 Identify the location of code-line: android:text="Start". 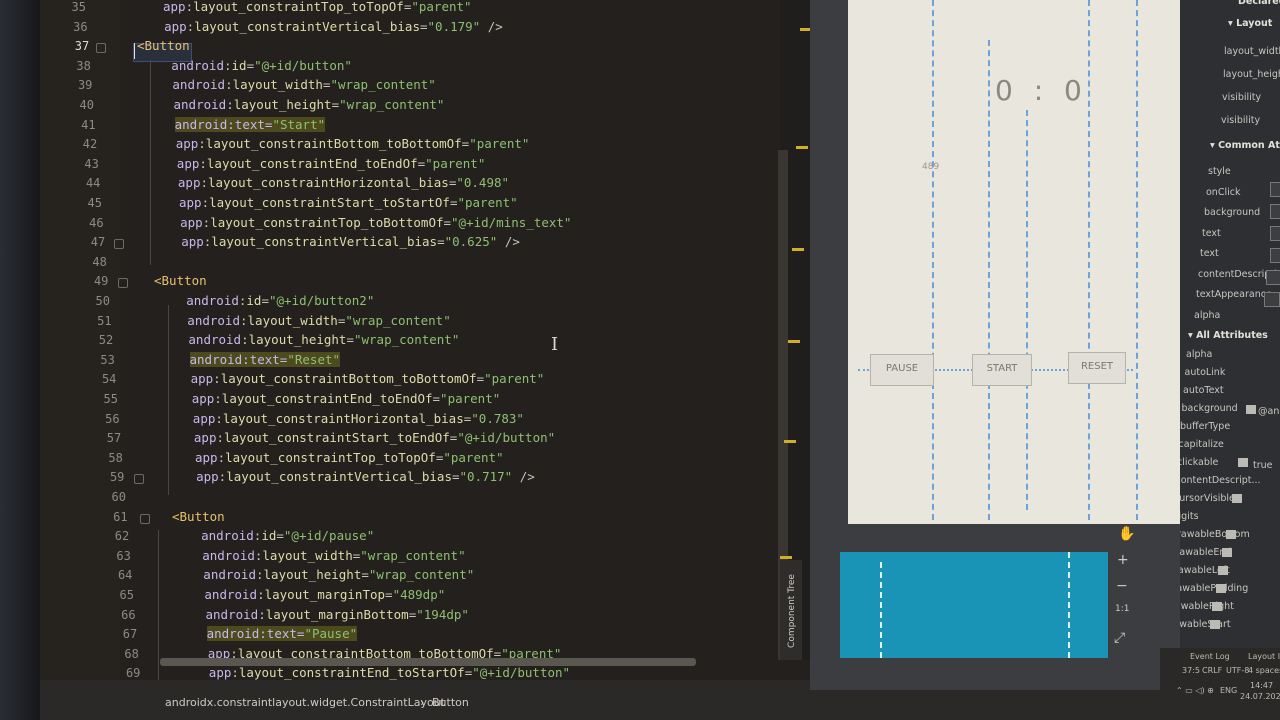
(250, 124).